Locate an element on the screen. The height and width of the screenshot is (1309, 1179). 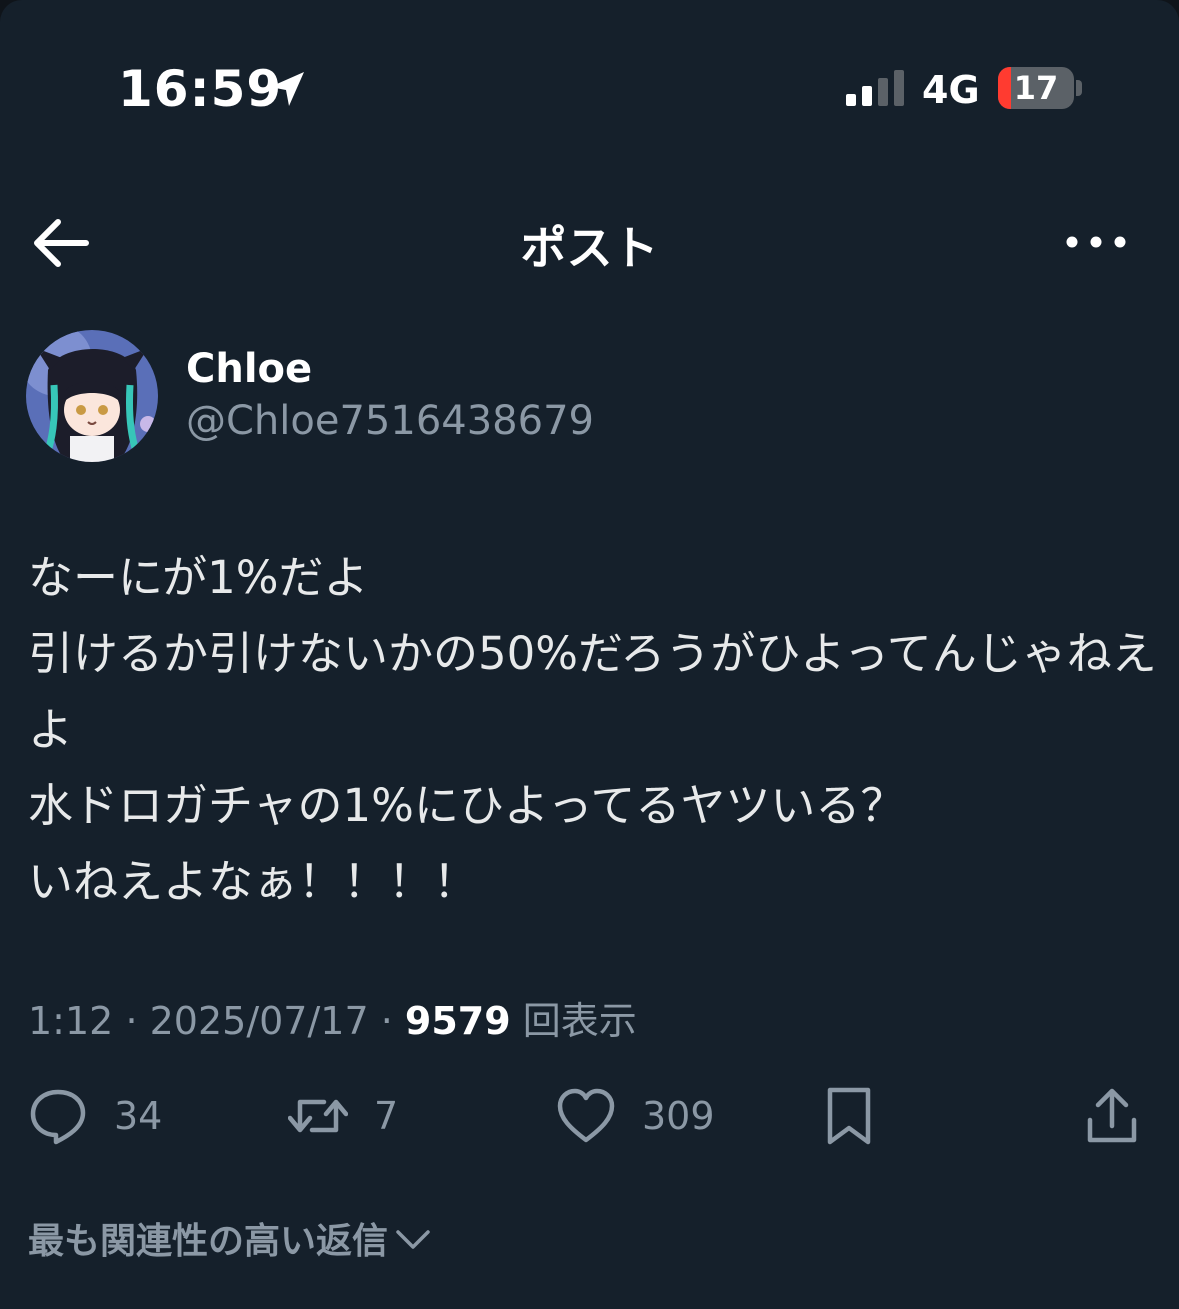
battery-icon: 17 is located at coordinates (1036, 88).